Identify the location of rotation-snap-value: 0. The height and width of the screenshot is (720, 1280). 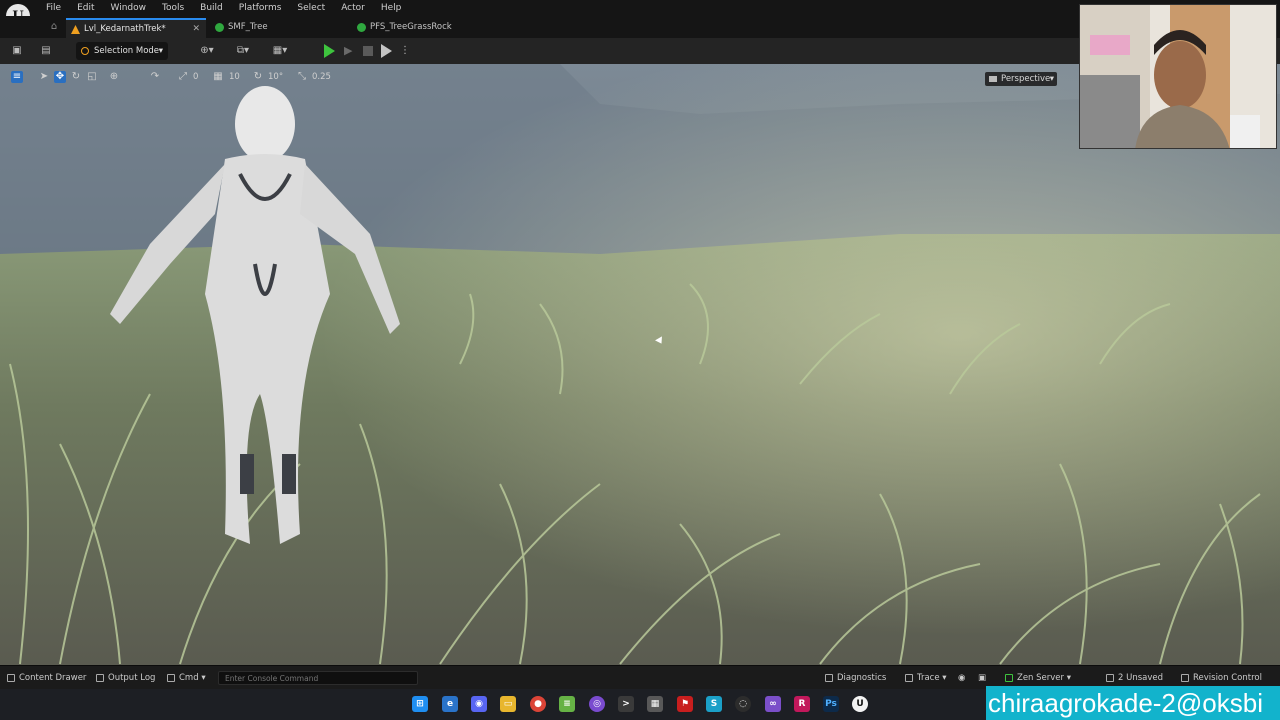
(195, 77).